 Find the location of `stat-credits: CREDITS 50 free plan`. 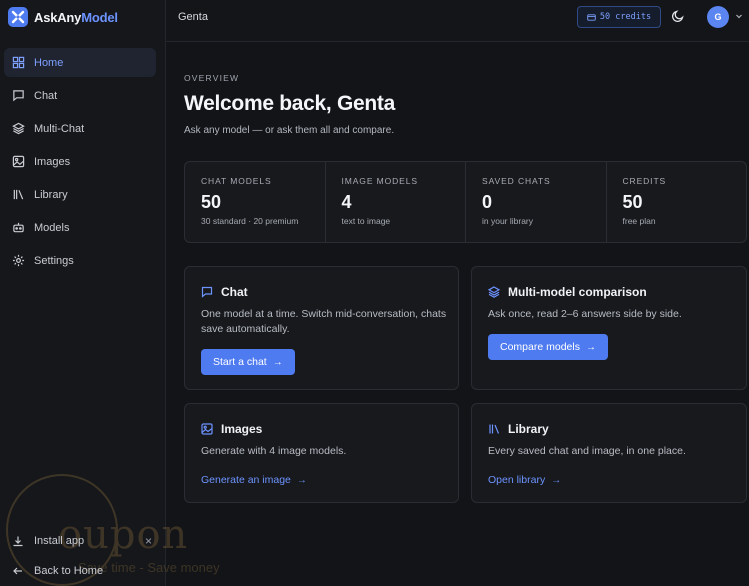

stat-credits: CREDITS 50 free plan is located at coordinates (677, 202).